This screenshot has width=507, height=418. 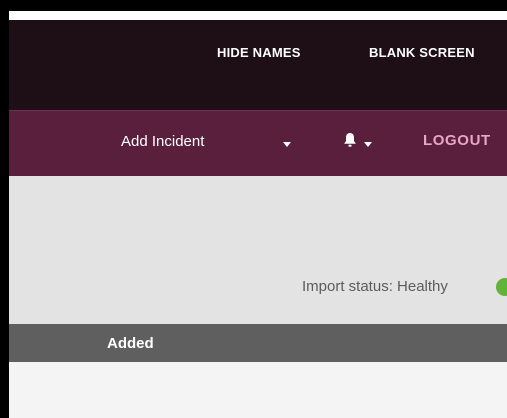 I want to click on table-header: Added, so click(x=258, y=343).